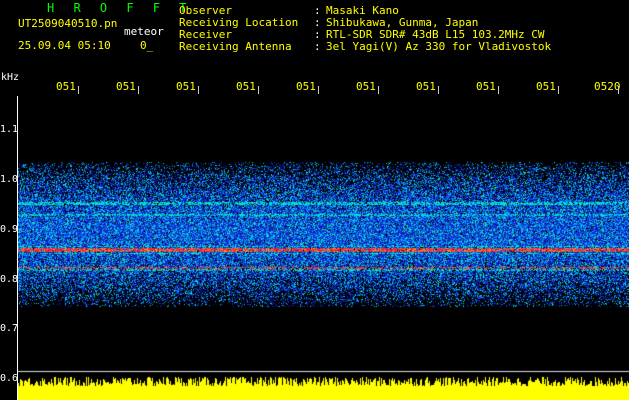  I want to click on filename-label: UT2509040510.pn, so click(68, 23).